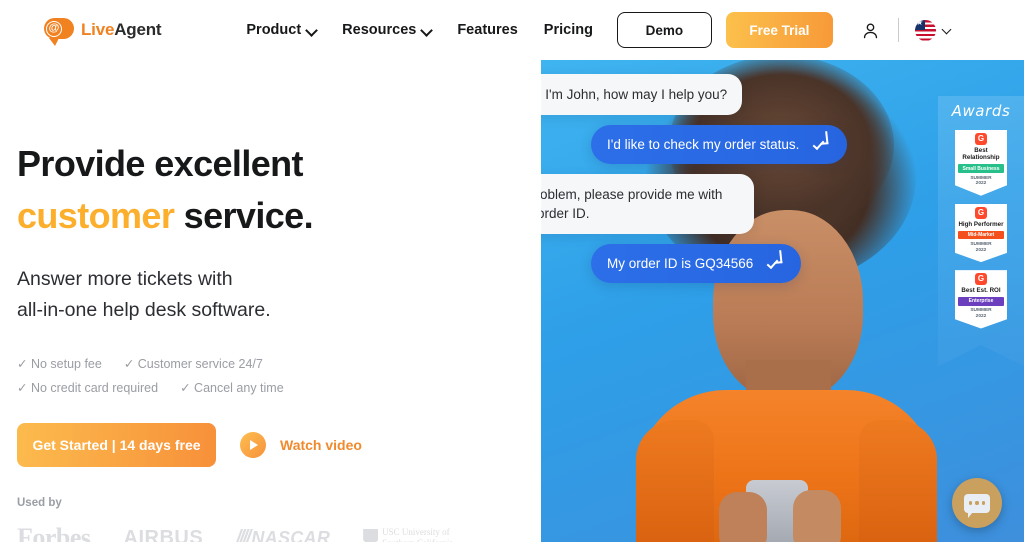 The height and width of the screenshot is (542, 1024). I want to click on nav-label-product: Product, so click(274, 30).